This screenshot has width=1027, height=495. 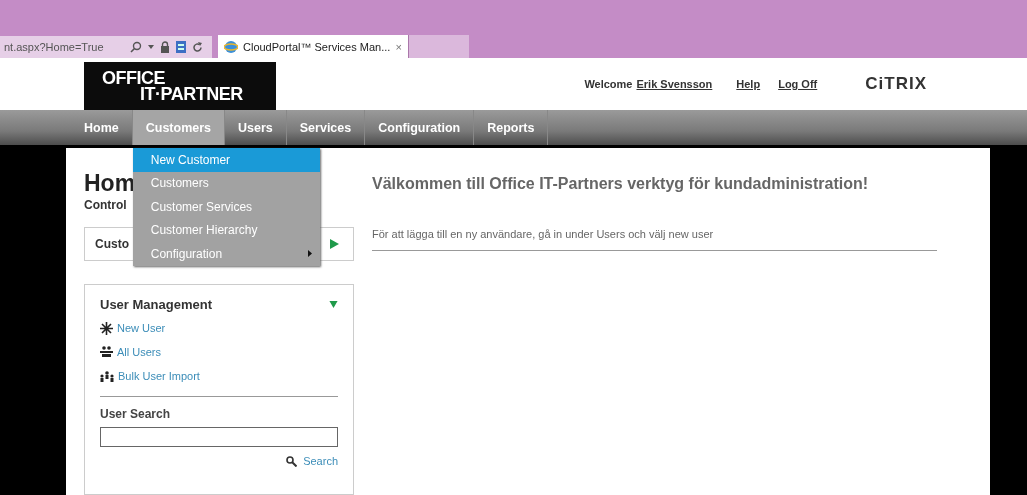 I want to click on instruction-text: För att lägga till en ny användare, gå in under Users och välj new user, so click(x=543, y=234).